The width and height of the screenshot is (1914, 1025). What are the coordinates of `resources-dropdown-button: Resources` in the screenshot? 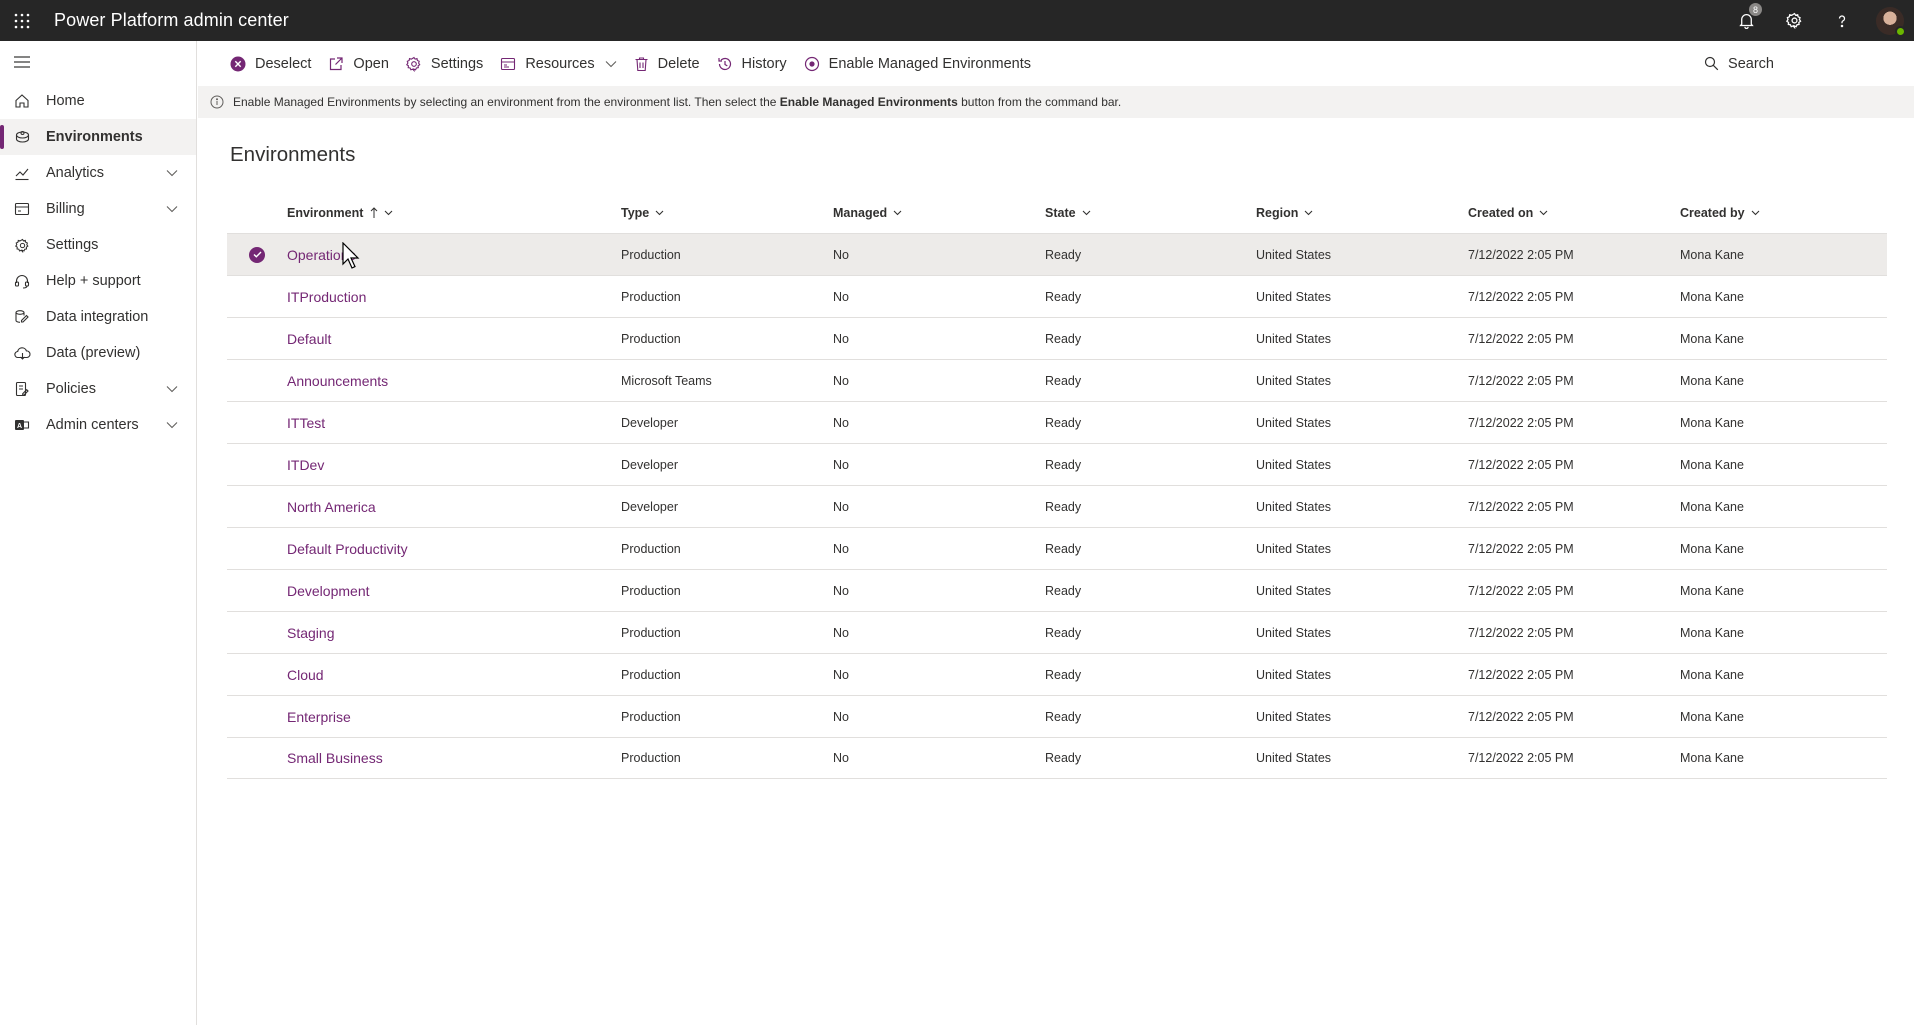 It's located at (558, 64).